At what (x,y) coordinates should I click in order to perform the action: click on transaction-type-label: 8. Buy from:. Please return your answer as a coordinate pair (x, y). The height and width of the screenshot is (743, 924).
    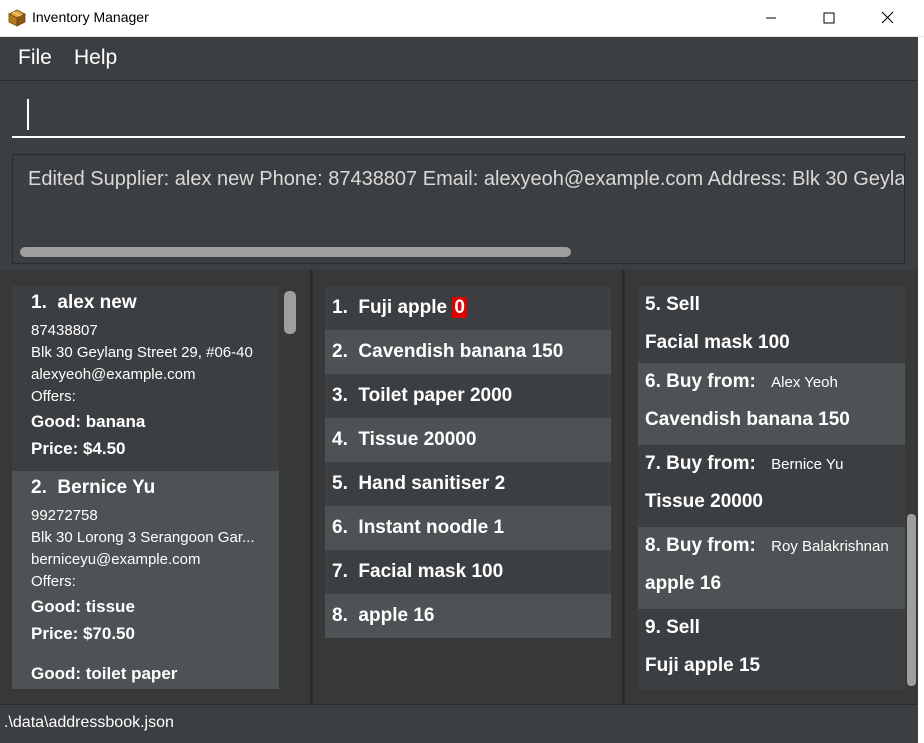
    Looking at the image, I should click on (700, 545).